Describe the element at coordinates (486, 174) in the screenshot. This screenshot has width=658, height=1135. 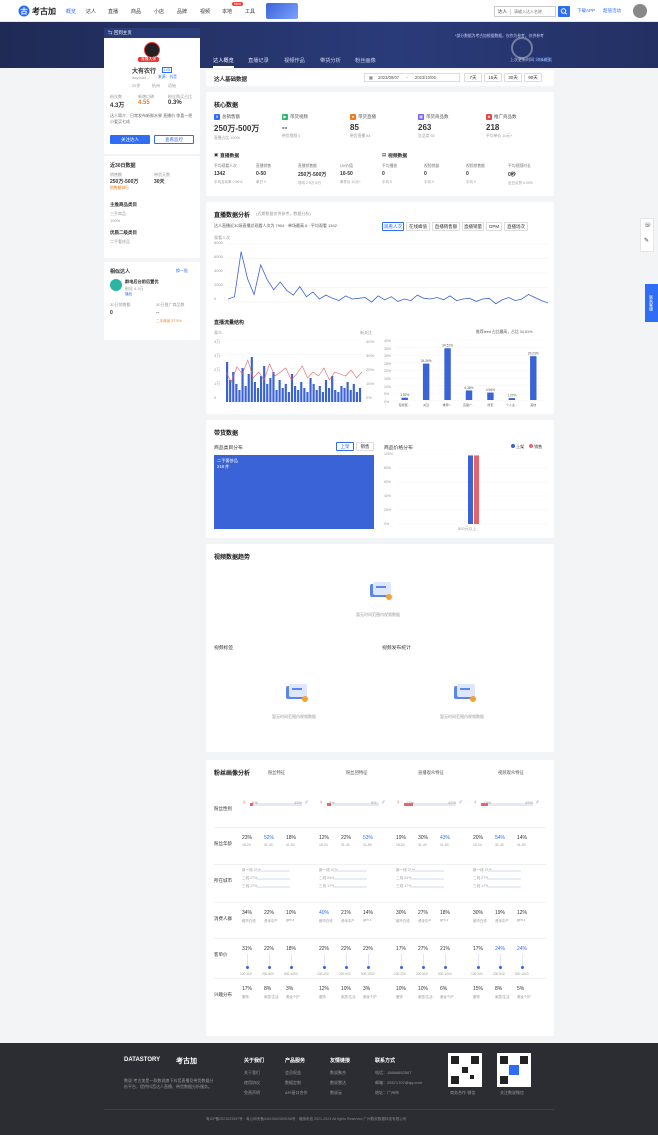
I see `video-metric: 视频销售额 0 平均 0` at that location.